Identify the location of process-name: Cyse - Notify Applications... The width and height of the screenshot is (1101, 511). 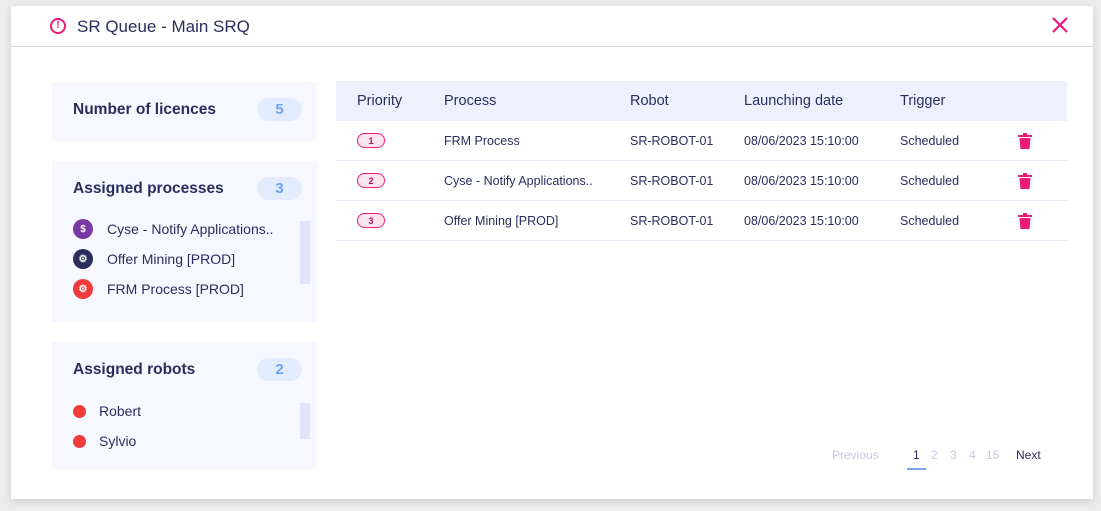
(190, 229).